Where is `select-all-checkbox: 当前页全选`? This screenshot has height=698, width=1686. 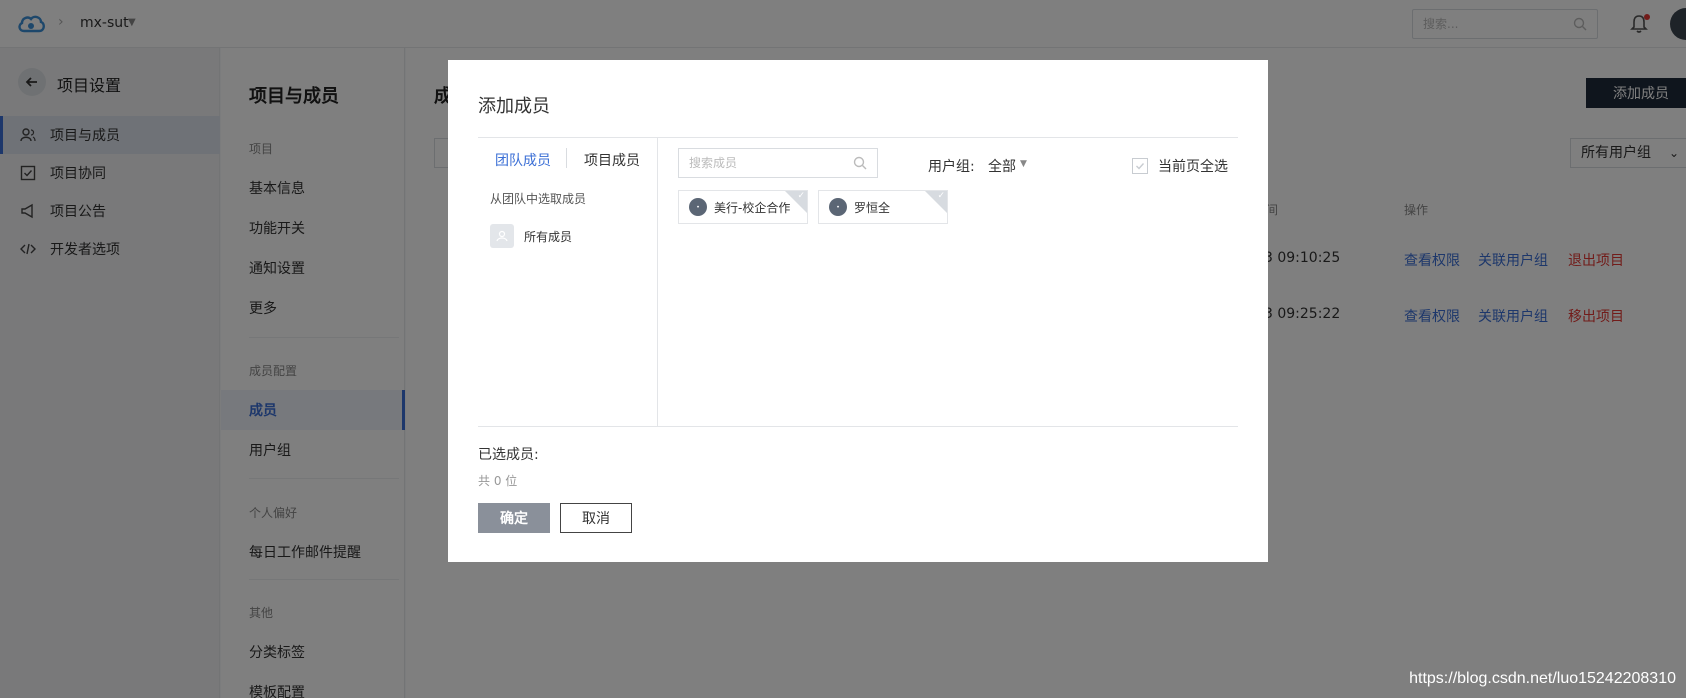 select-all-checkbox: 当前页全选 is located at coordinates (1180, 166).